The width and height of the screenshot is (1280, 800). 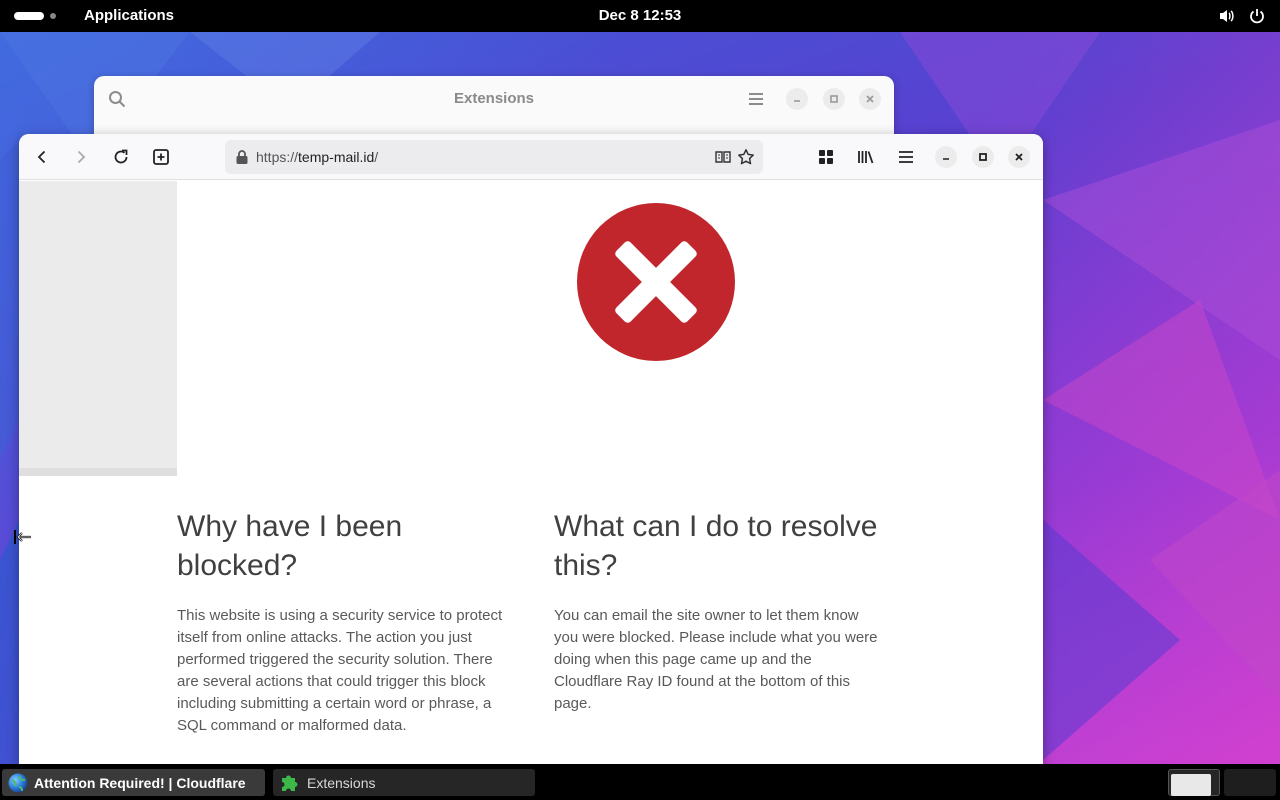 I want to click on back-icon, so click(x=42, y=157).